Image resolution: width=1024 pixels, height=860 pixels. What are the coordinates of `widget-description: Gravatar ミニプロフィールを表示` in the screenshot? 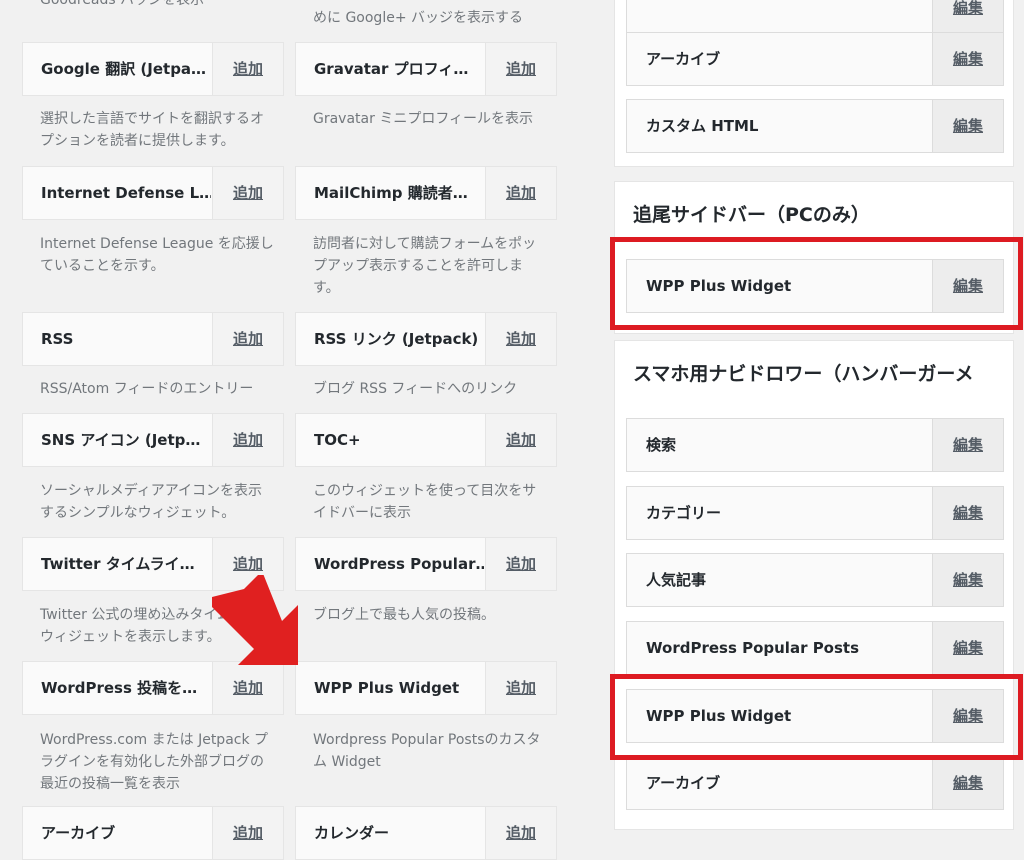 It's located at (423, 119).